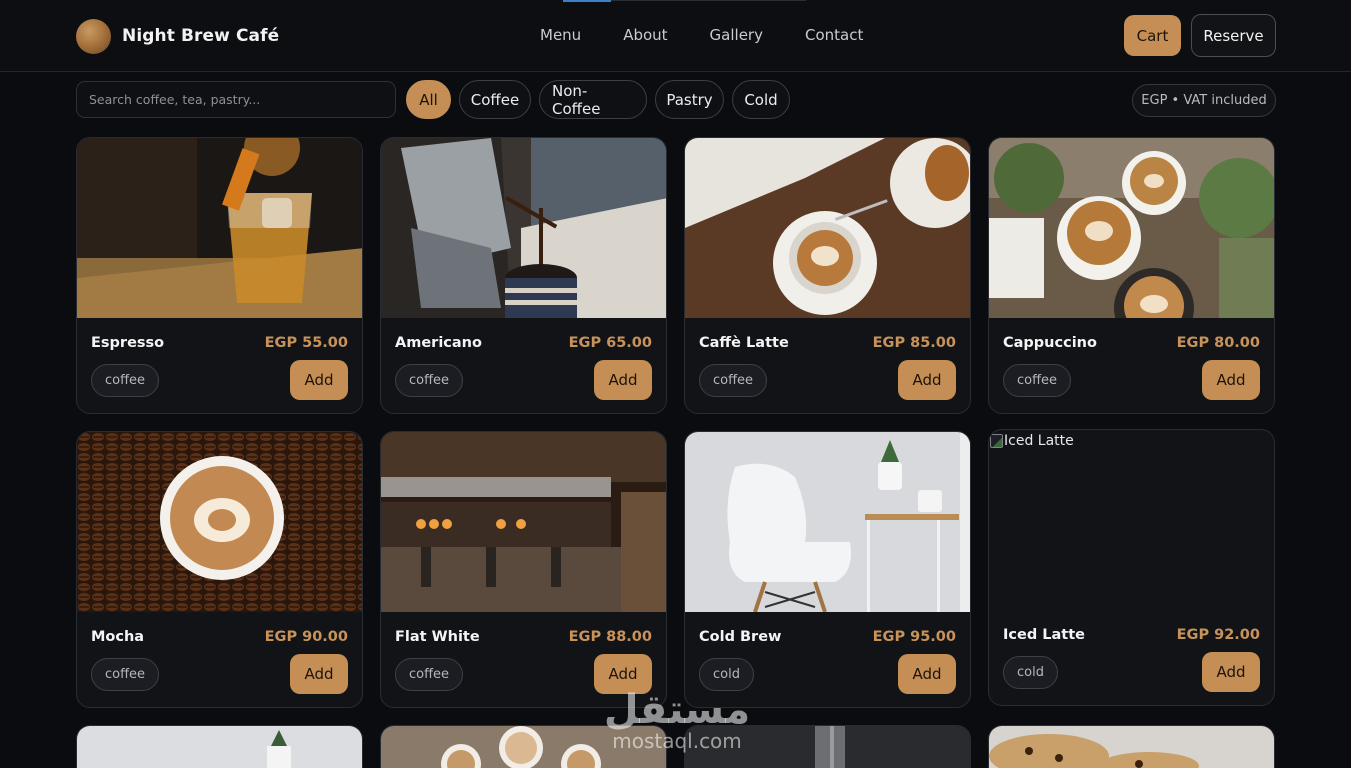 The width and height of the screenshot is (1351, 768). What do you see at coordinates (645, 35) in the screenshot?
I see `nav-link-about: About` at bounding box center [645, 35].